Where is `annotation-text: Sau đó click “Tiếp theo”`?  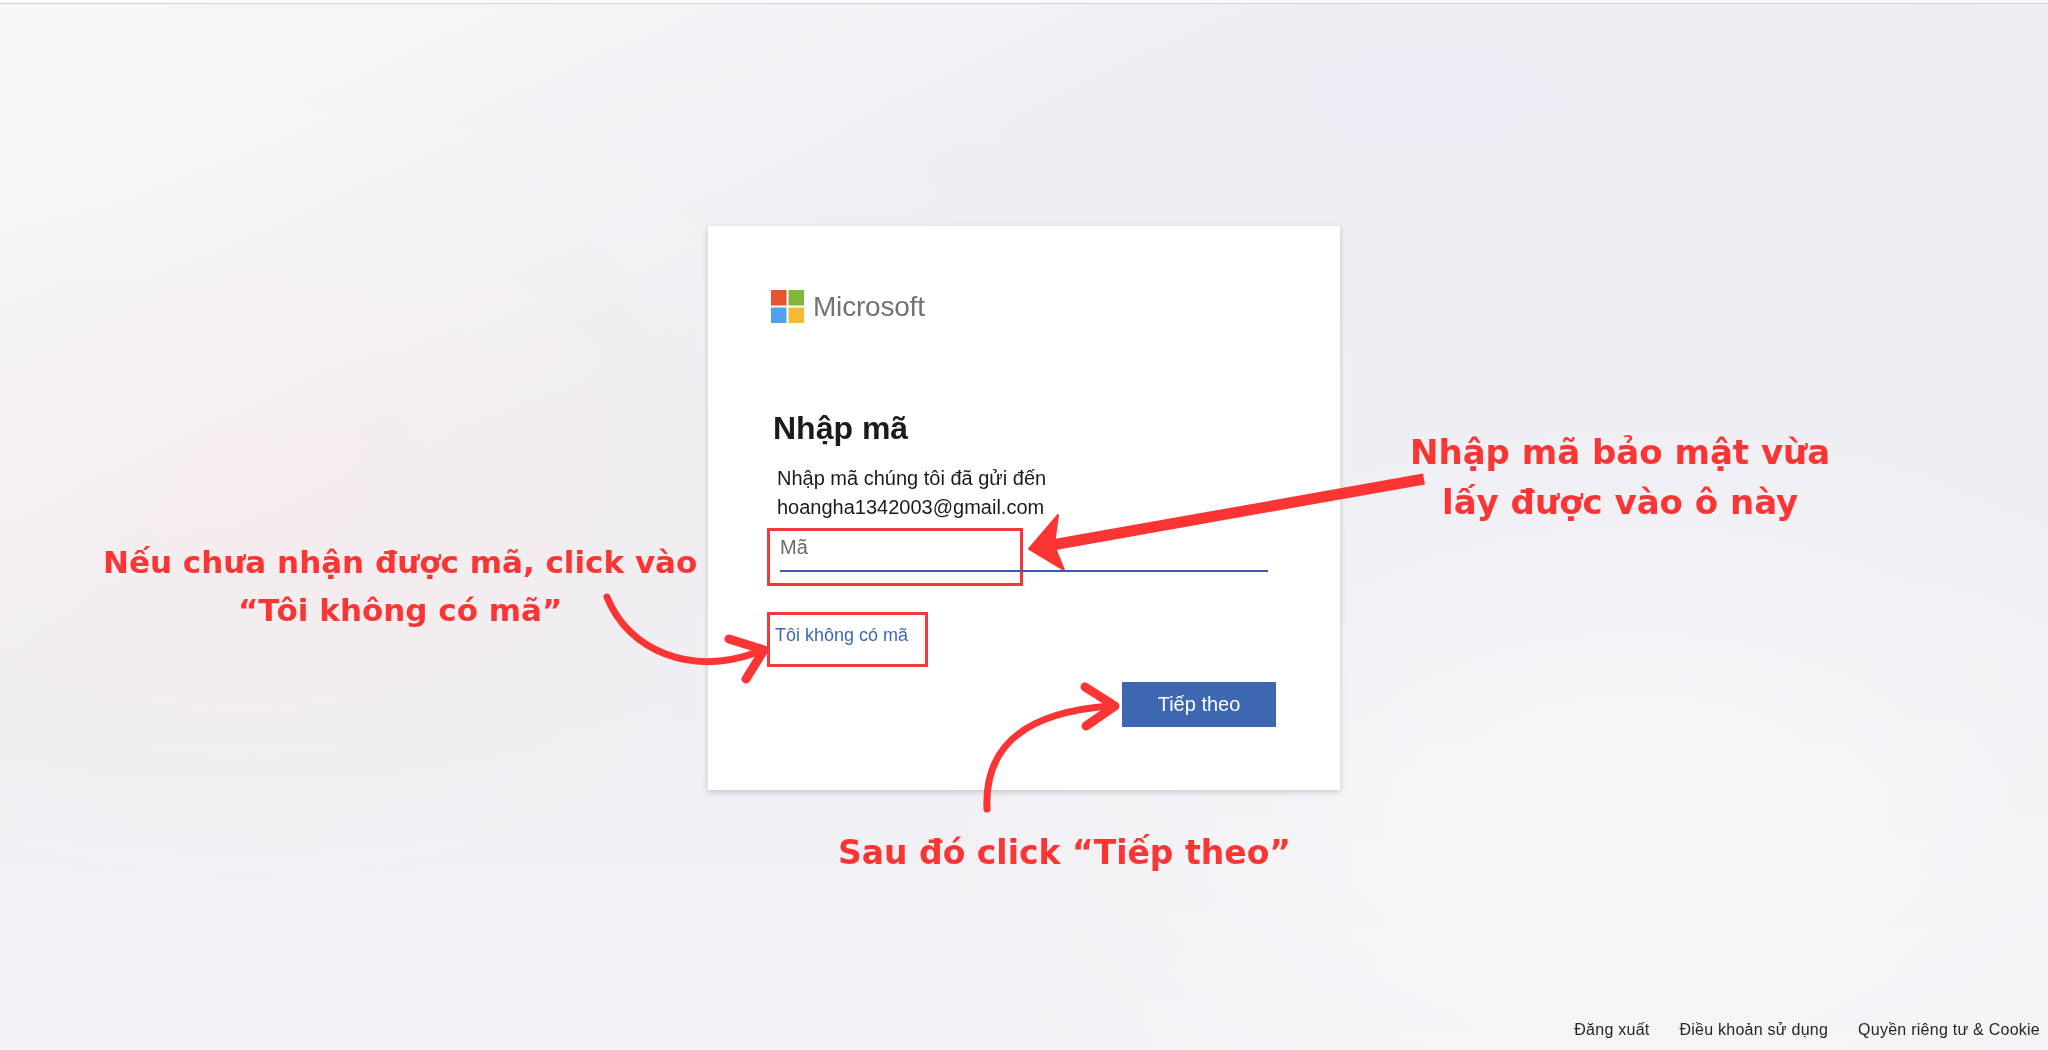 annotation-text: Sau đó click “Tiếp theo” is located at coordinates (1064, 853).